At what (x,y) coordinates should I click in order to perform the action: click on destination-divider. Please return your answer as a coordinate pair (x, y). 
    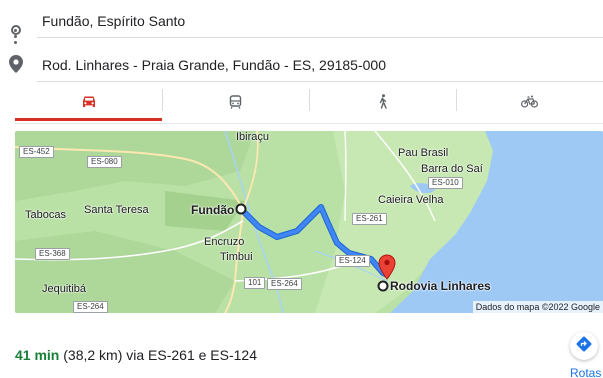
    Looking at the image, I should click on (320, 81).